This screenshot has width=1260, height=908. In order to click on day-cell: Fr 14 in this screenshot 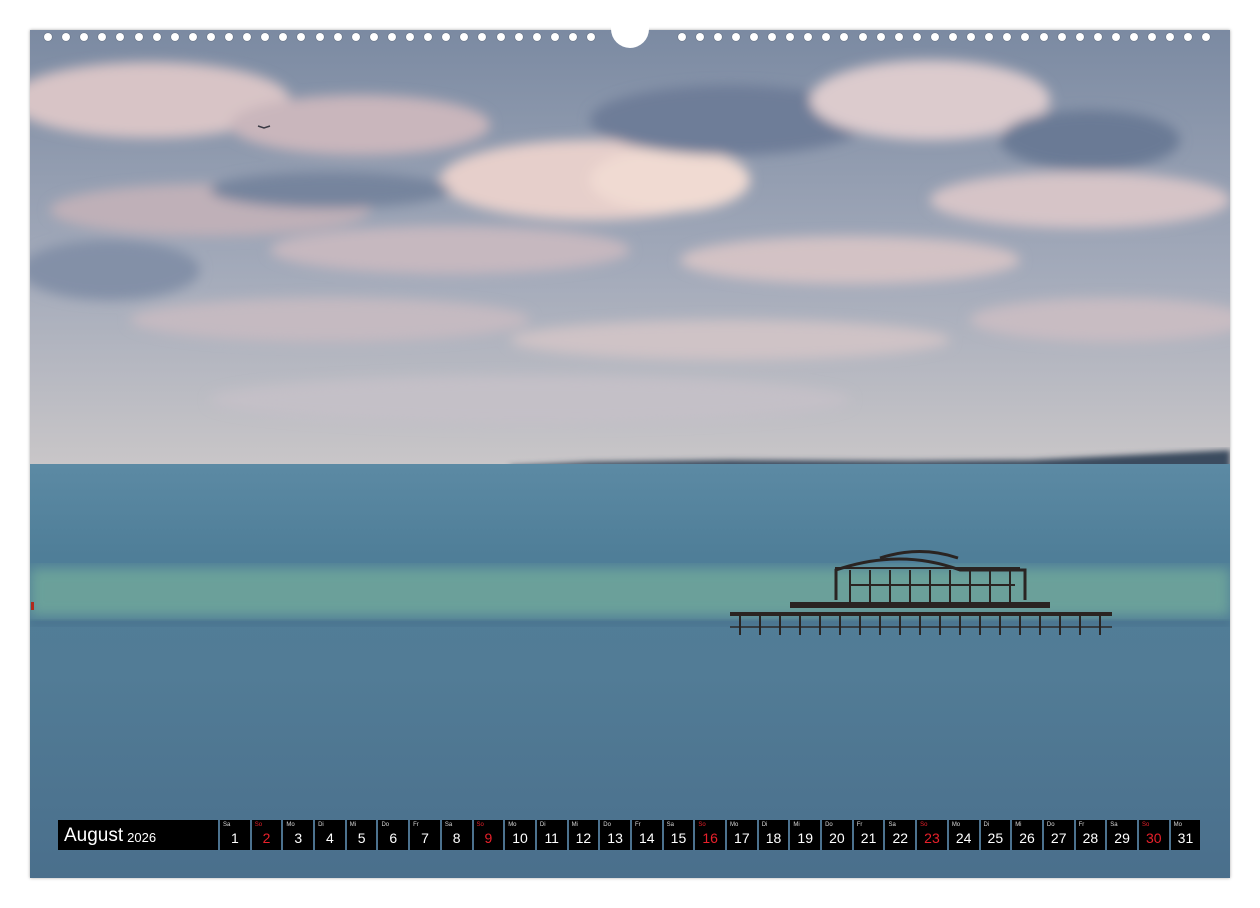, I will do `click(646, 835)`.